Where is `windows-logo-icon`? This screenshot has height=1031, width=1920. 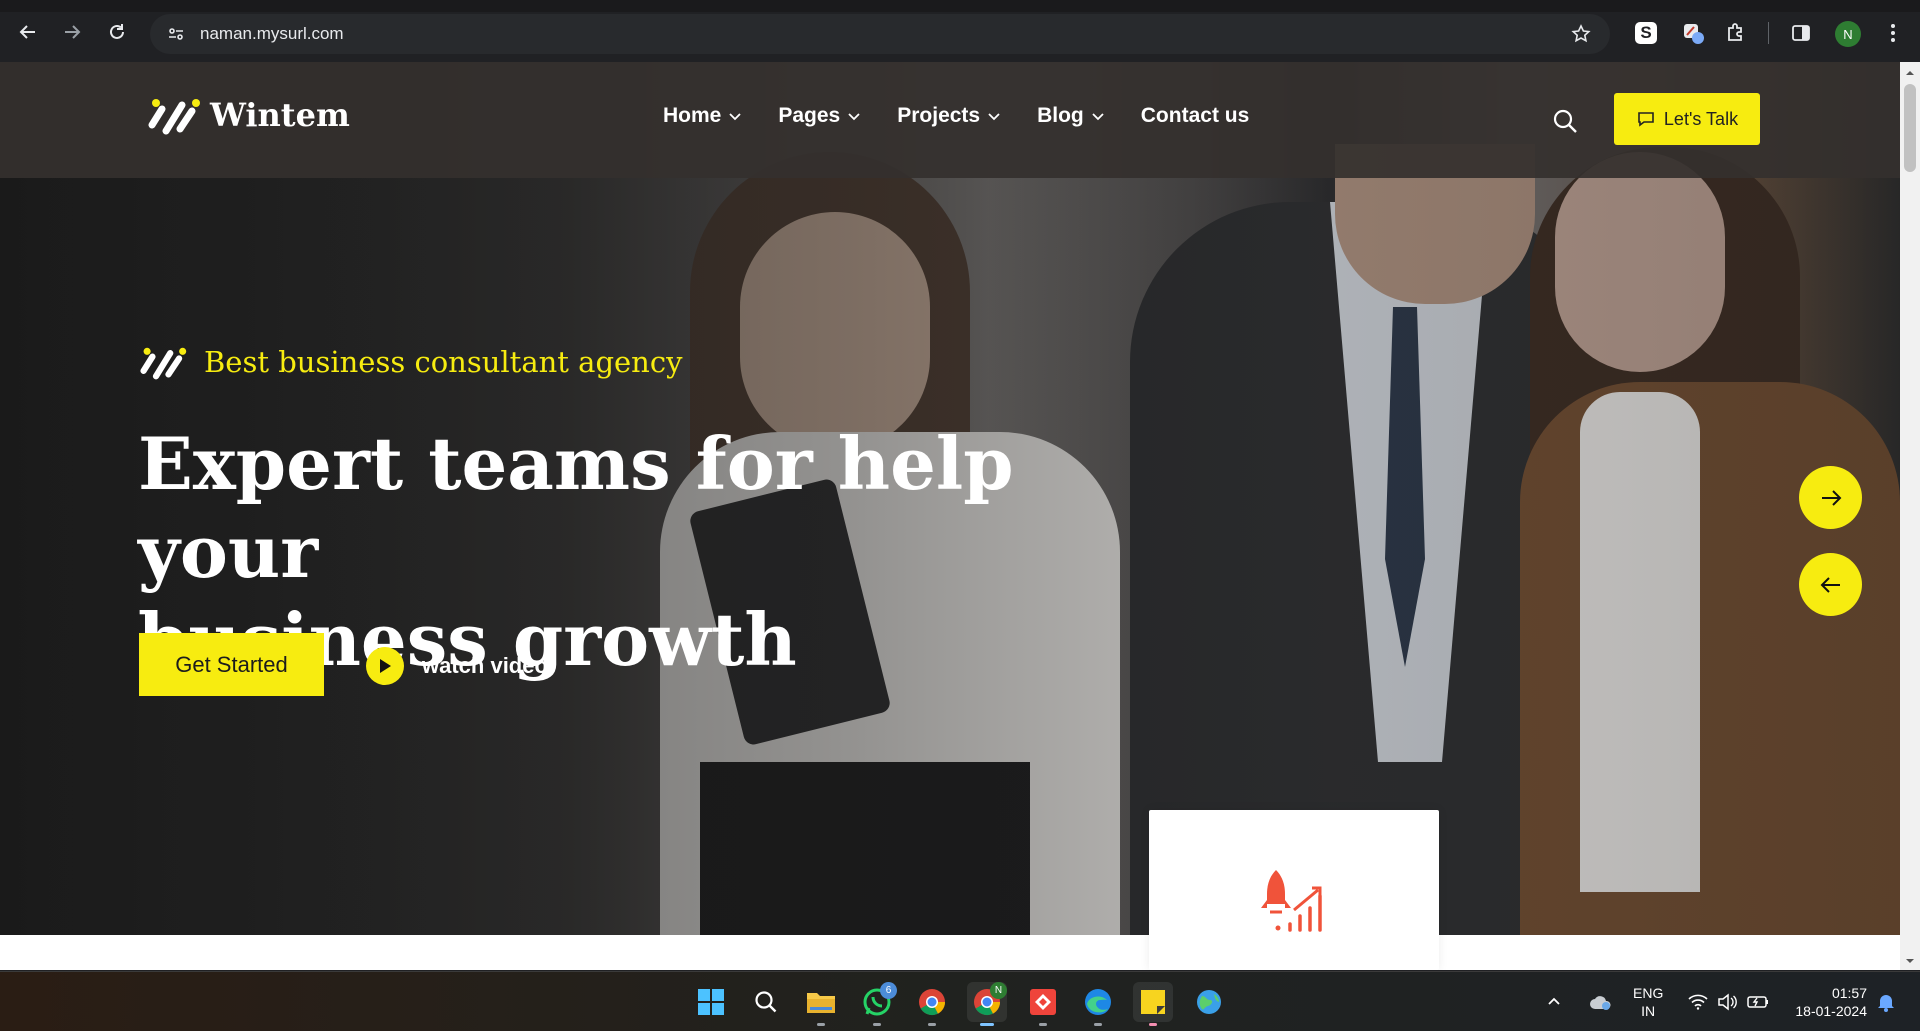
windows-logo-icon is located at coordinates (711, 1002).